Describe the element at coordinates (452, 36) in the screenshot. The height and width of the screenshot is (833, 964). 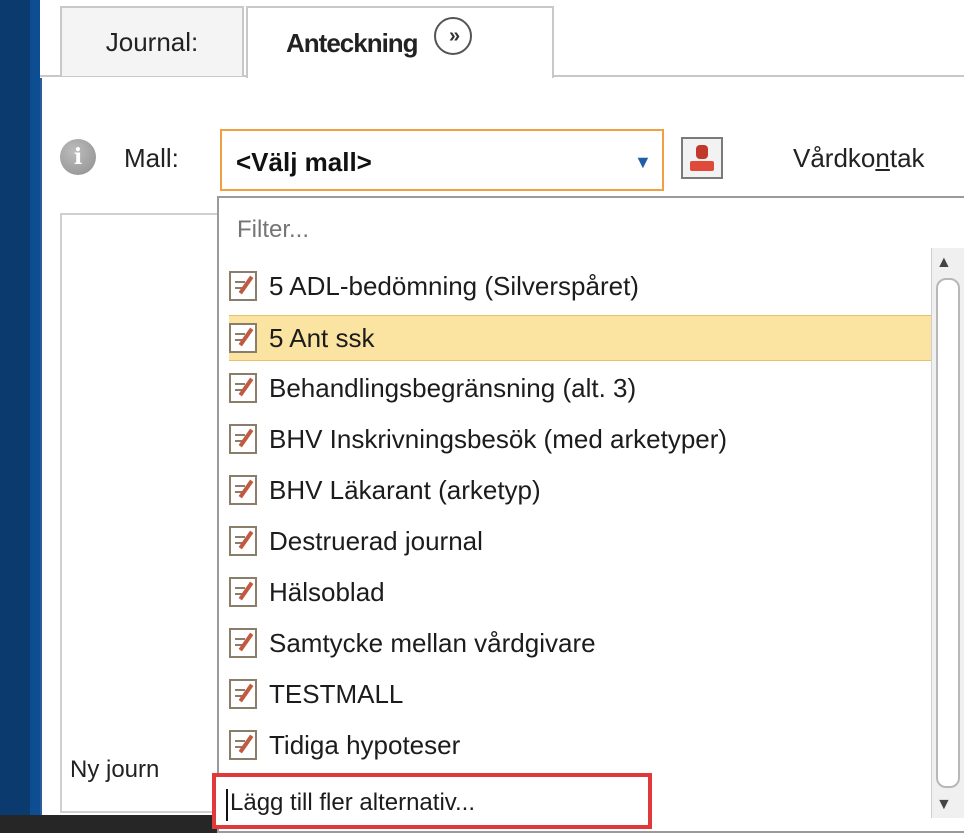
I see `double-chevron-right-icon: »` at that location.